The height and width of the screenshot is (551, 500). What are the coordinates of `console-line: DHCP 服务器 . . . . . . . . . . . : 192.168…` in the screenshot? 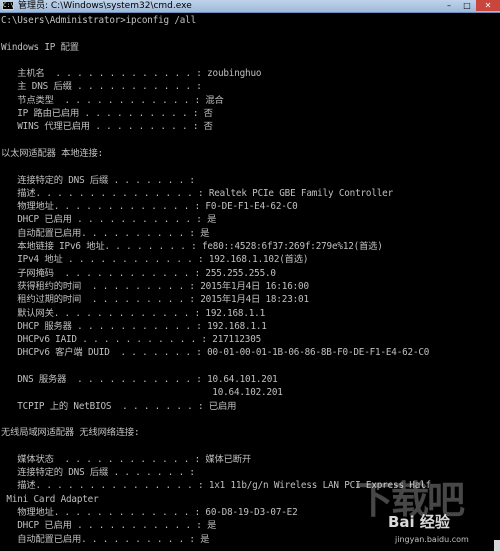 It's located at (134, 326).